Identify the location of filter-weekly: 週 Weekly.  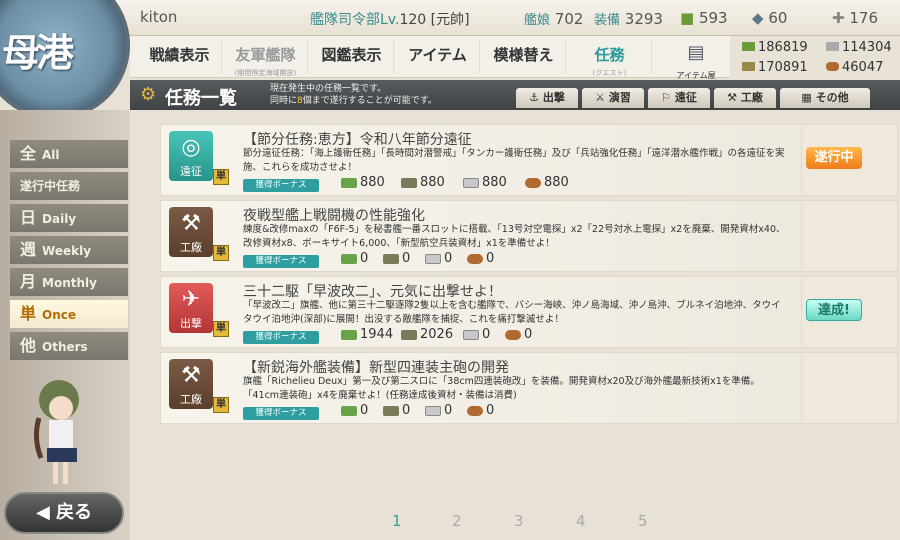
(69, 250).